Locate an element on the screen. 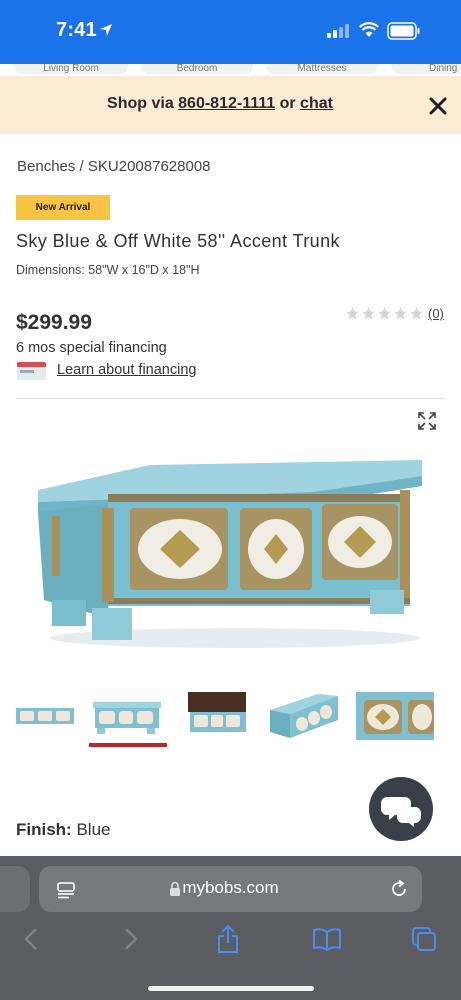 The height and width of the screenshot is (1000, 461). home-indicator is located at coordinates (231, 988).